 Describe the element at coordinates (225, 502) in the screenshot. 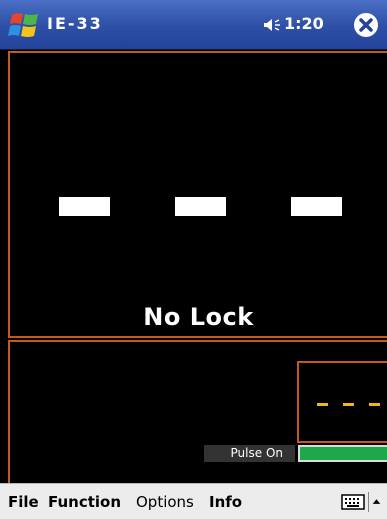

I see `menu-info: Info` at that location.